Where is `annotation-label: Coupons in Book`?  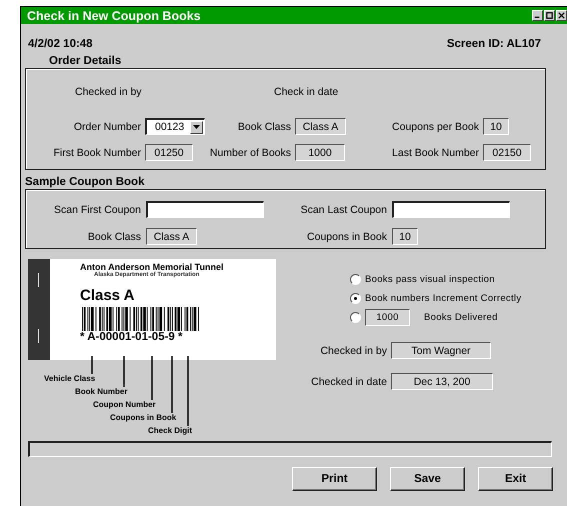
annotation-label: Coupons in Book is located at coordinates (143, 418).